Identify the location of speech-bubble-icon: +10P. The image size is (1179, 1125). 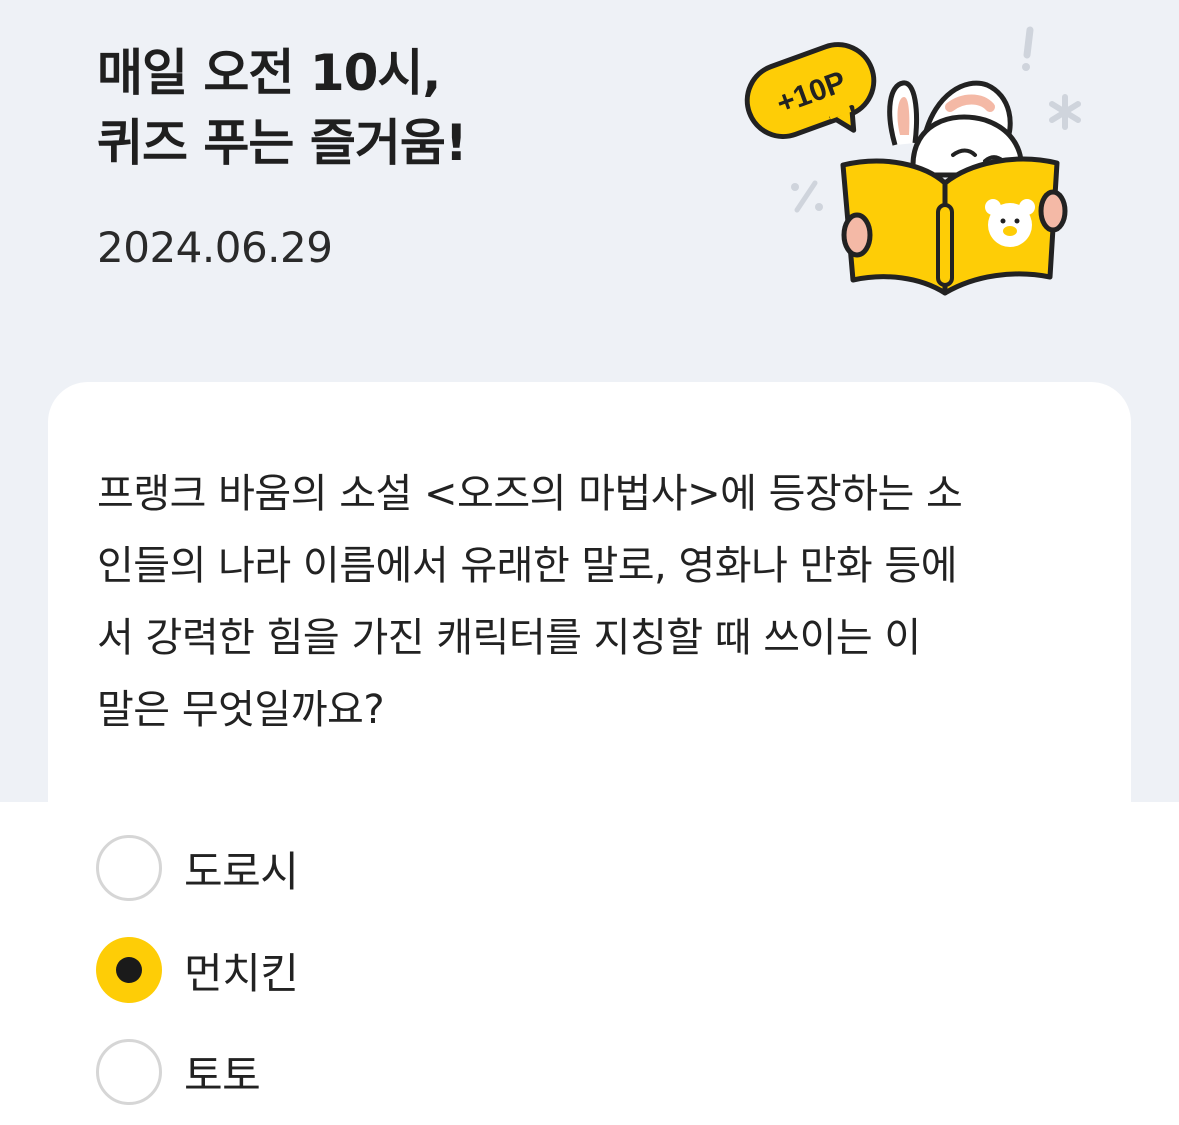
(810, 90).